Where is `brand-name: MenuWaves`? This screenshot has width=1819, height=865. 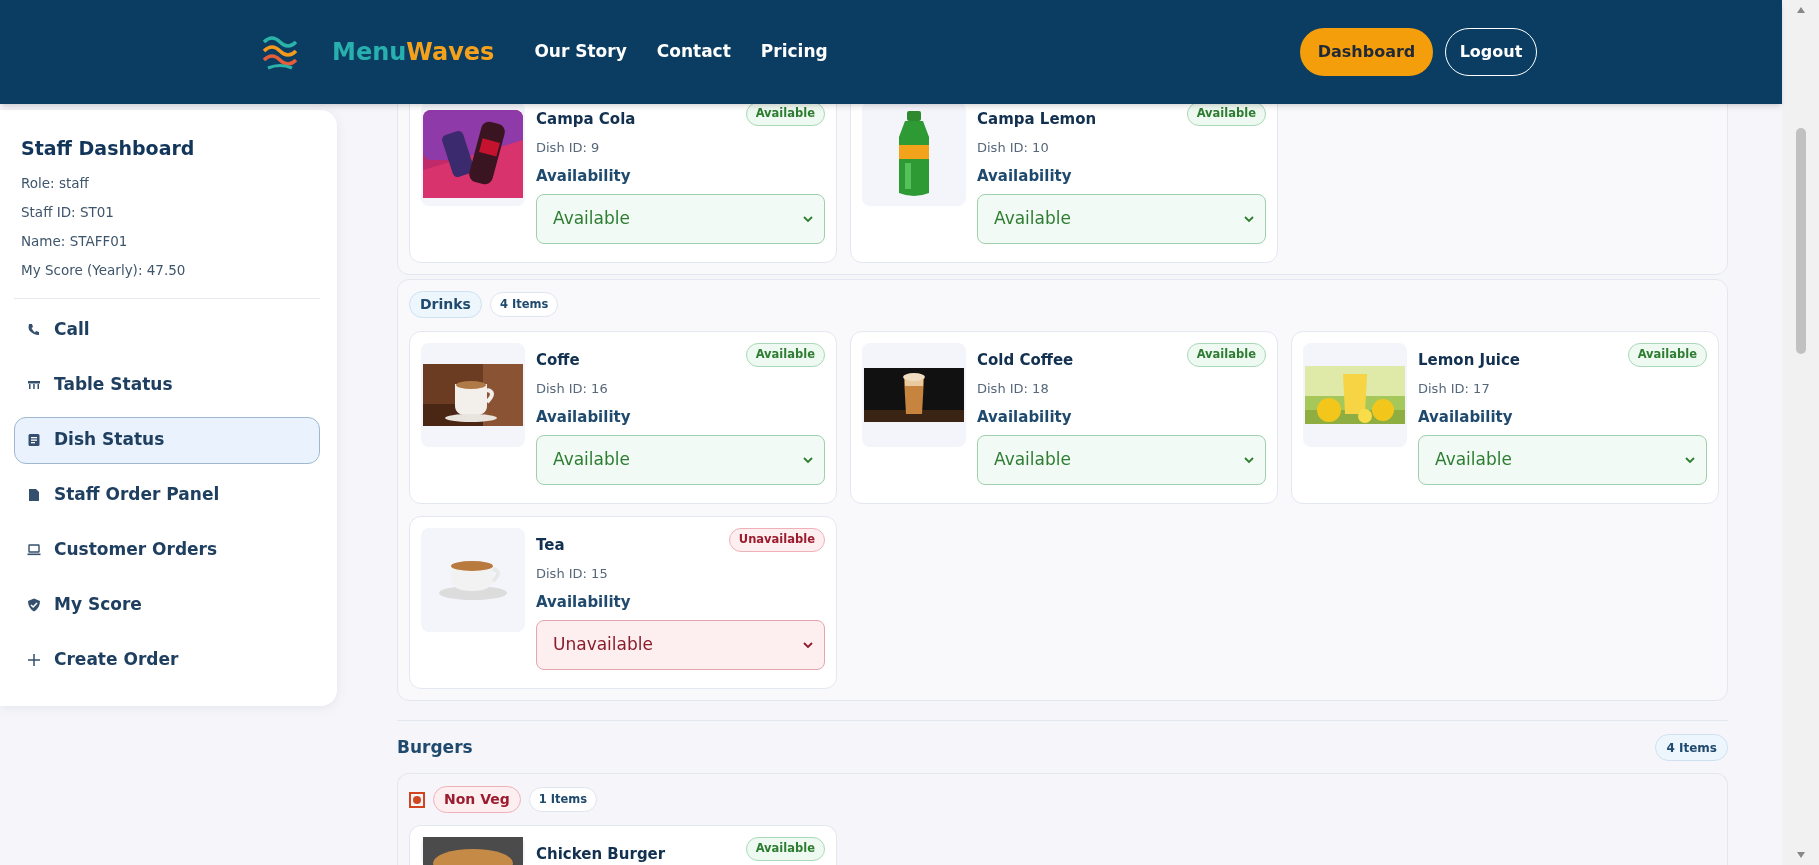
brand-name: MenuWaves is located at coordinates (413, 52).